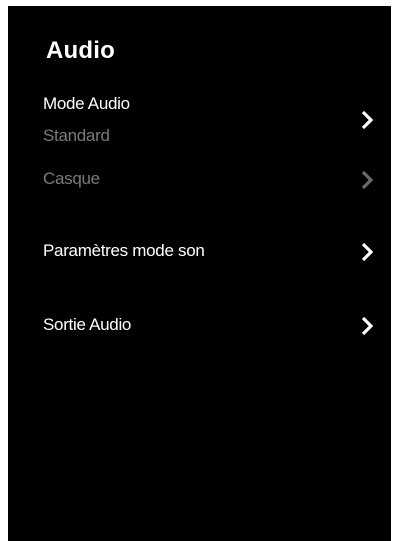  What do you see at coordinates (199, 327) in the screenshot?
I see `menu-item-sortie-audio: Sortie Audio` at bounding box center [199, 327].